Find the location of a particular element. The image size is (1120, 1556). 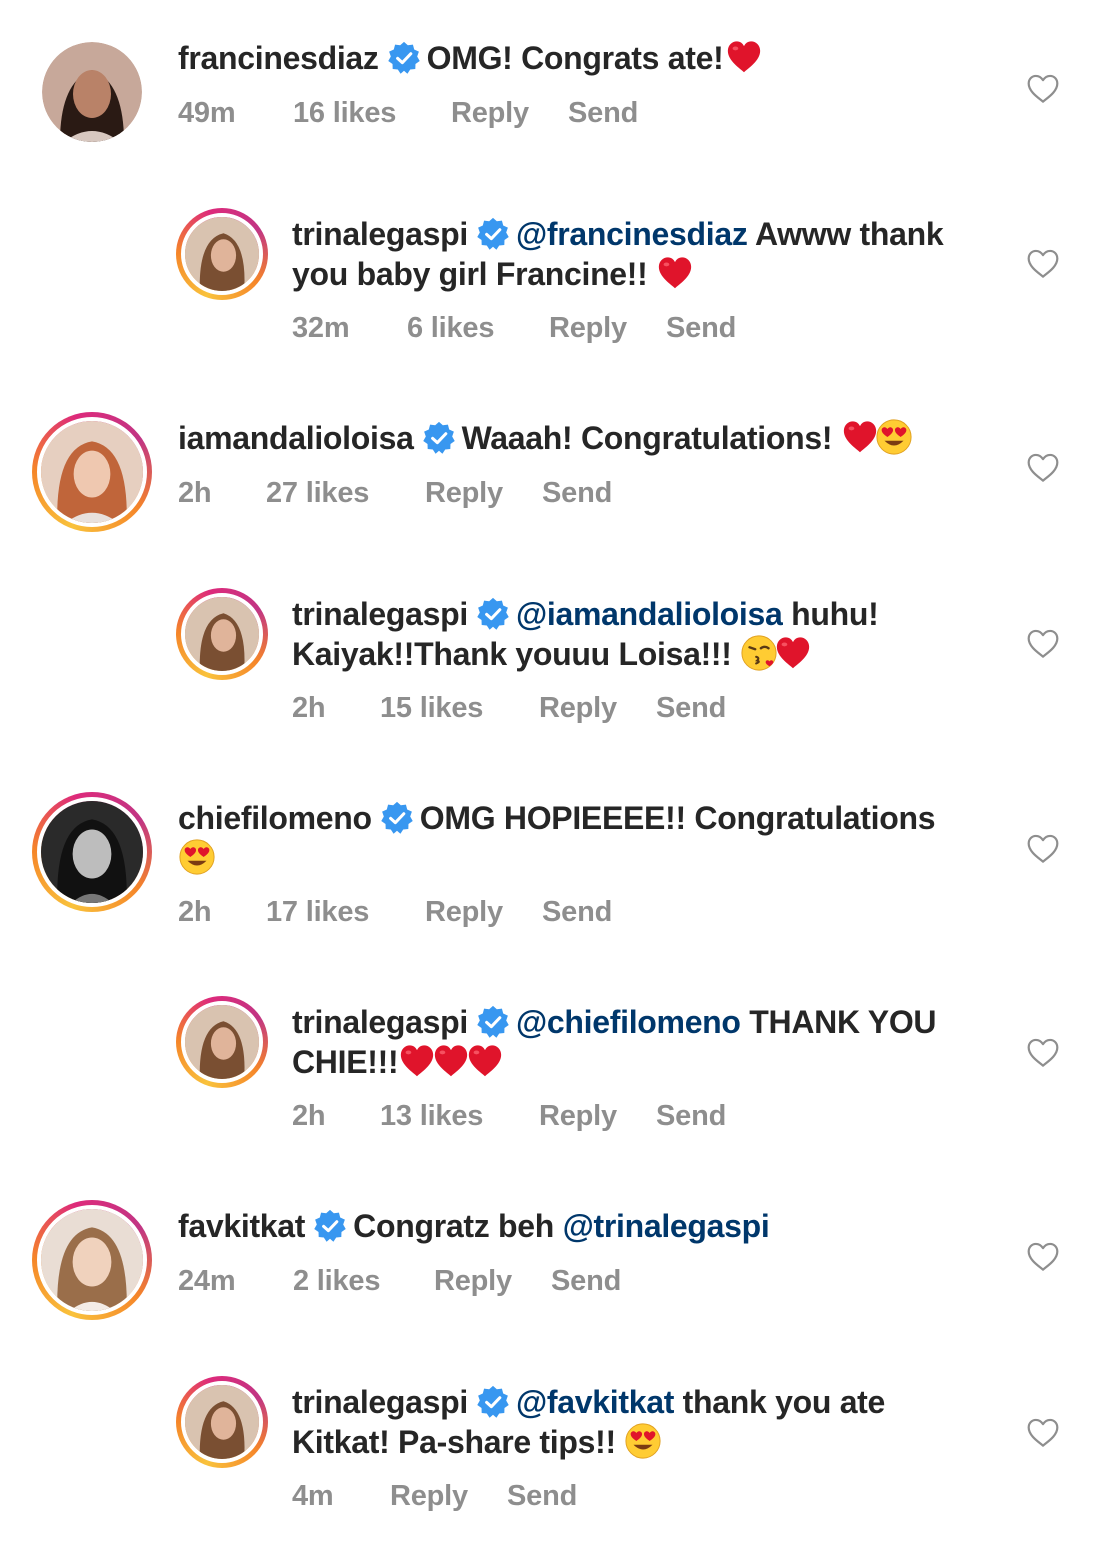

heart-eyes-emoji-icon is located at coordinates (643, 1441).